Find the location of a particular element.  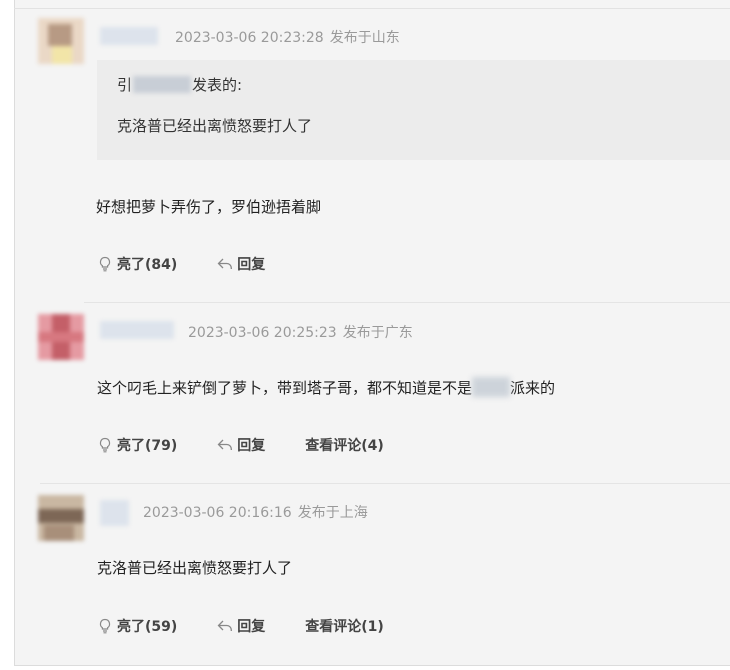

light-button: 亮了(59) is located at coordinates (137, 626).